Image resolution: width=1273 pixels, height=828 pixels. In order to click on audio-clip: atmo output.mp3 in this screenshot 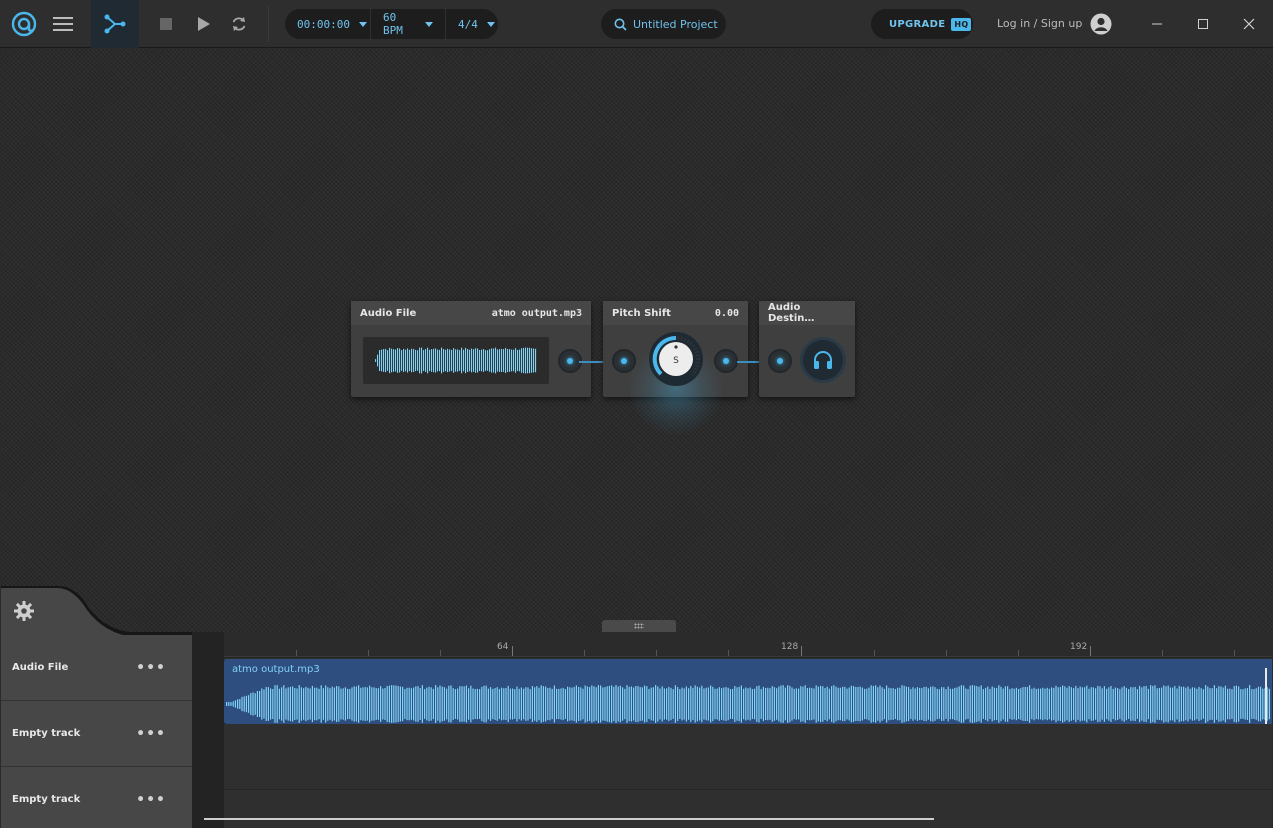, I will do `click(748, 691)`.